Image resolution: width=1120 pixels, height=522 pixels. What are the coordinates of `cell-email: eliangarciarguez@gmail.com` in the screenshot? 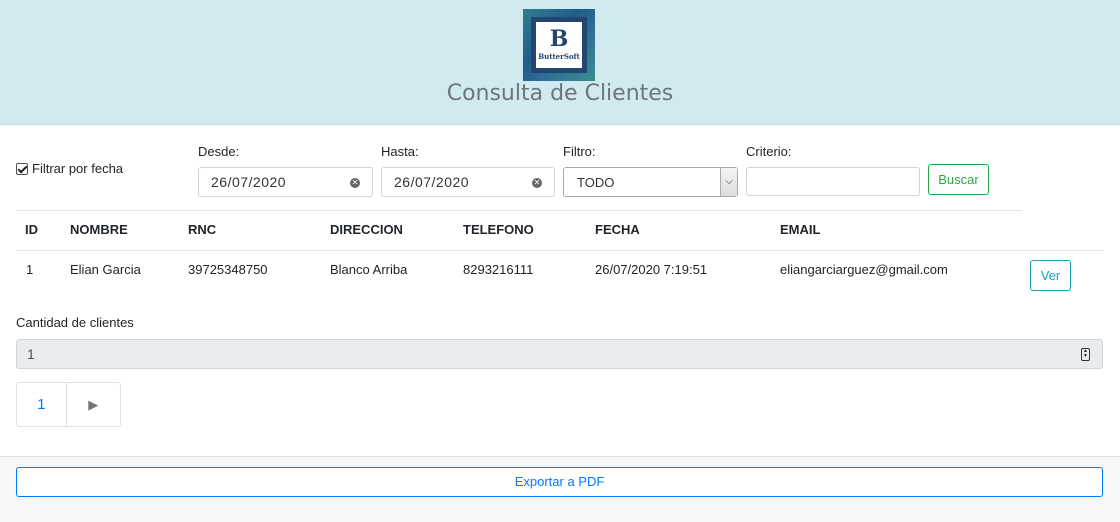 It's located at (864, 269).